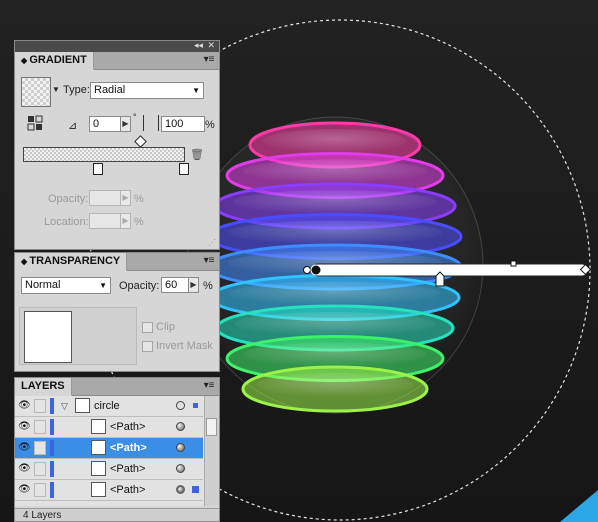 This screenshot has height=522, width=598. I want to click on aspect-ratio-value: 100, so click(174, 124).